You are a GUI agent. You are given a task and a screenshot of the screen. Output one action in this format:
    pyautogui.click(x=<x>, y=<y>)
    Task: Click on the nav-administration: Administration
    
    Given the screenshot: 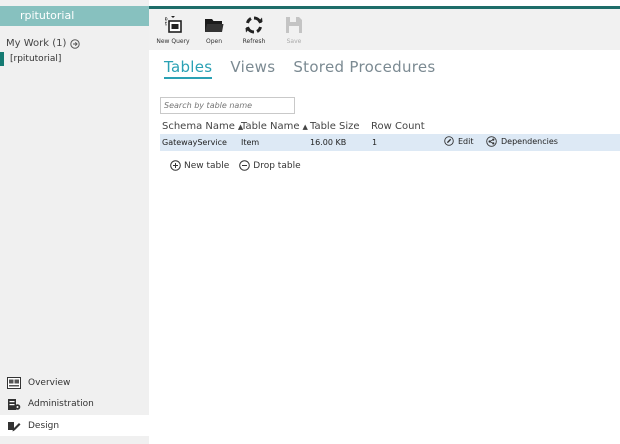 What is the action you would take?
    pyautogui.click(x=74, y=403)
    